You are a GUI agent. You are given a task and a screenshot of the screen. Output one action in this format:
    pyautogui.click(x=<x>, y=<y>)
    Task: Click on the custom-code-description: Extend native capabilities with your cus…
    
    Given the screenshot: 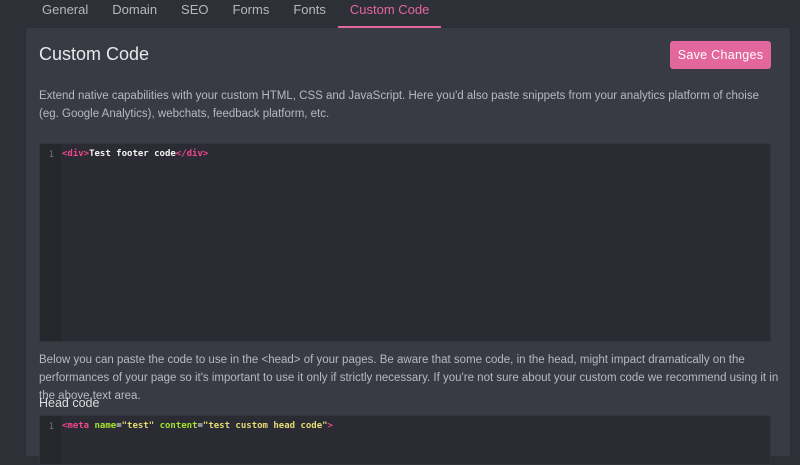 What is the action you would take?
    pyautogui.click(x=399, y=105)
    